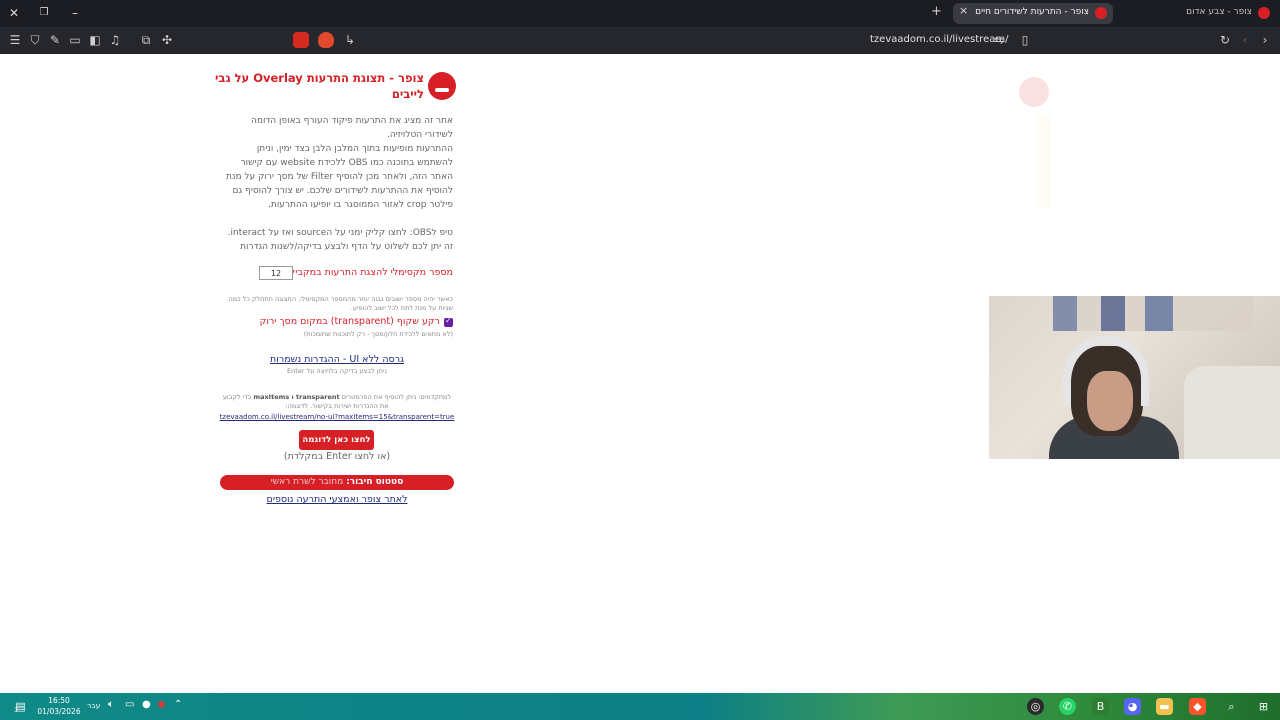 The width and height of the screenshot is (1280, 720). Describe the element at coordinates (167, 40) in the screenshot. I see `extensions-icon: ✣` at that location.